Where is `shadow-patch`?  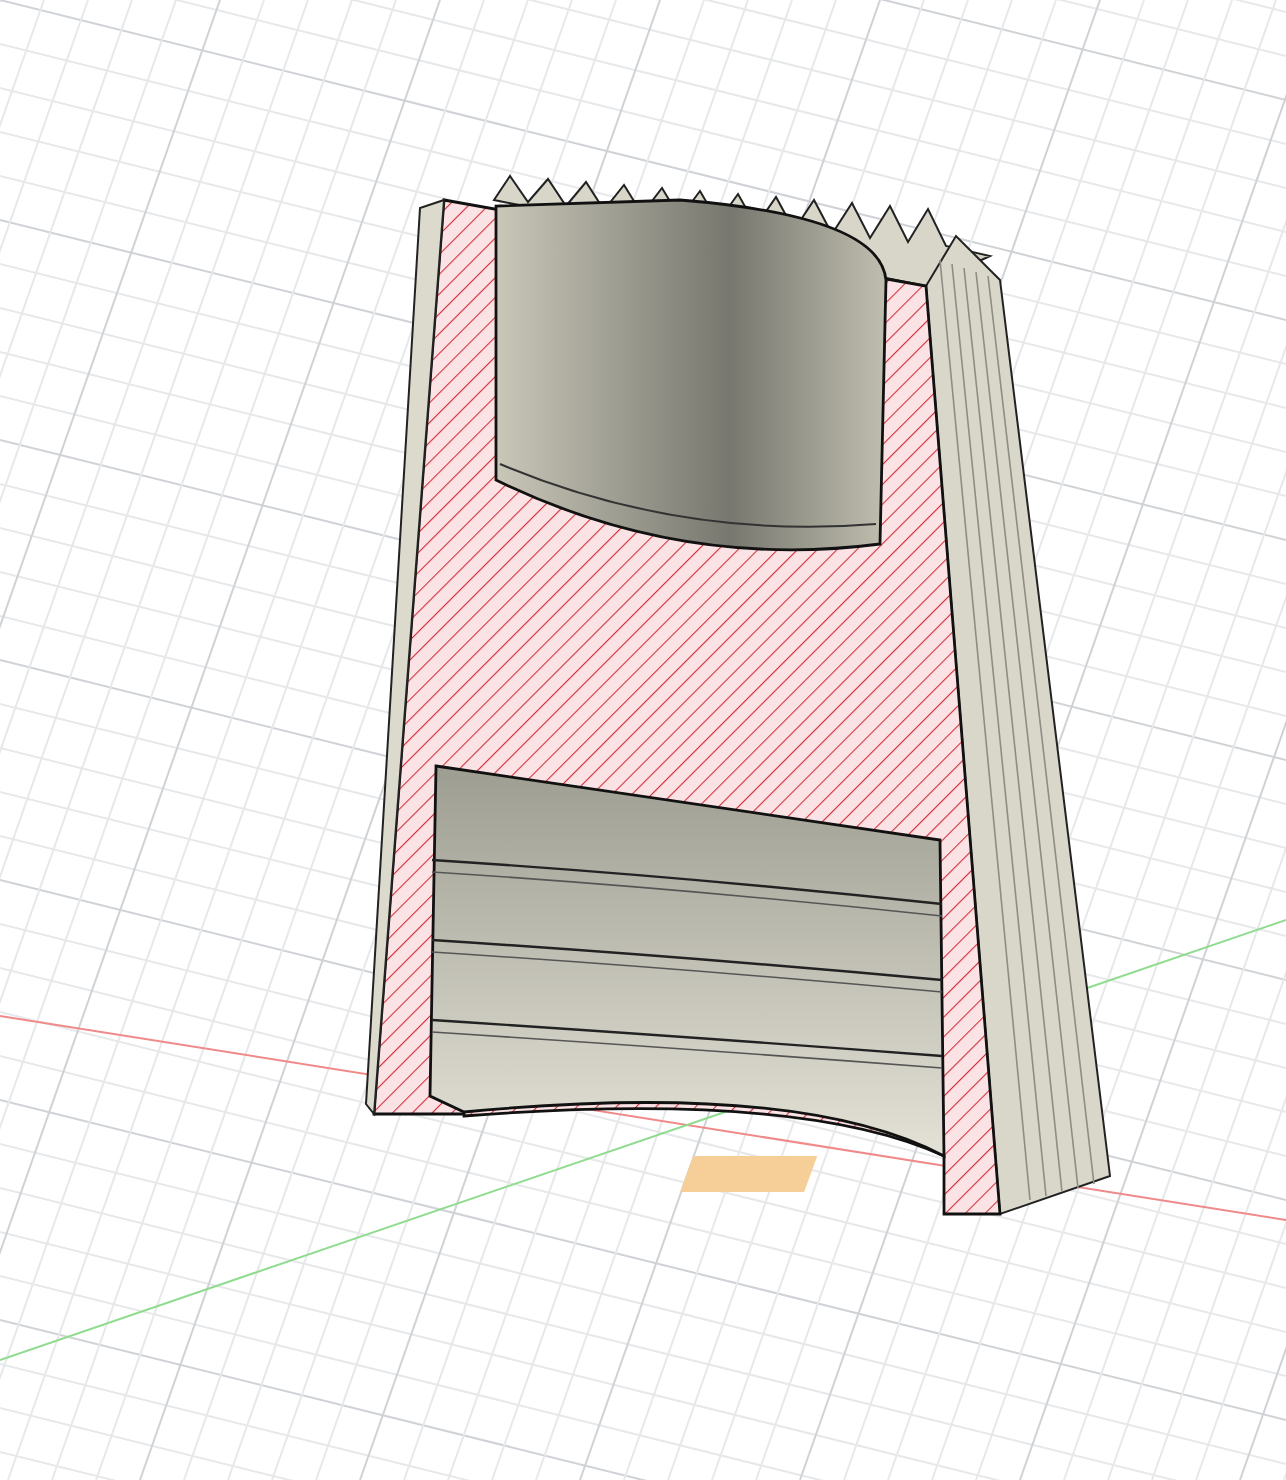 shadow-patch is located at coordinates (749, 1174).